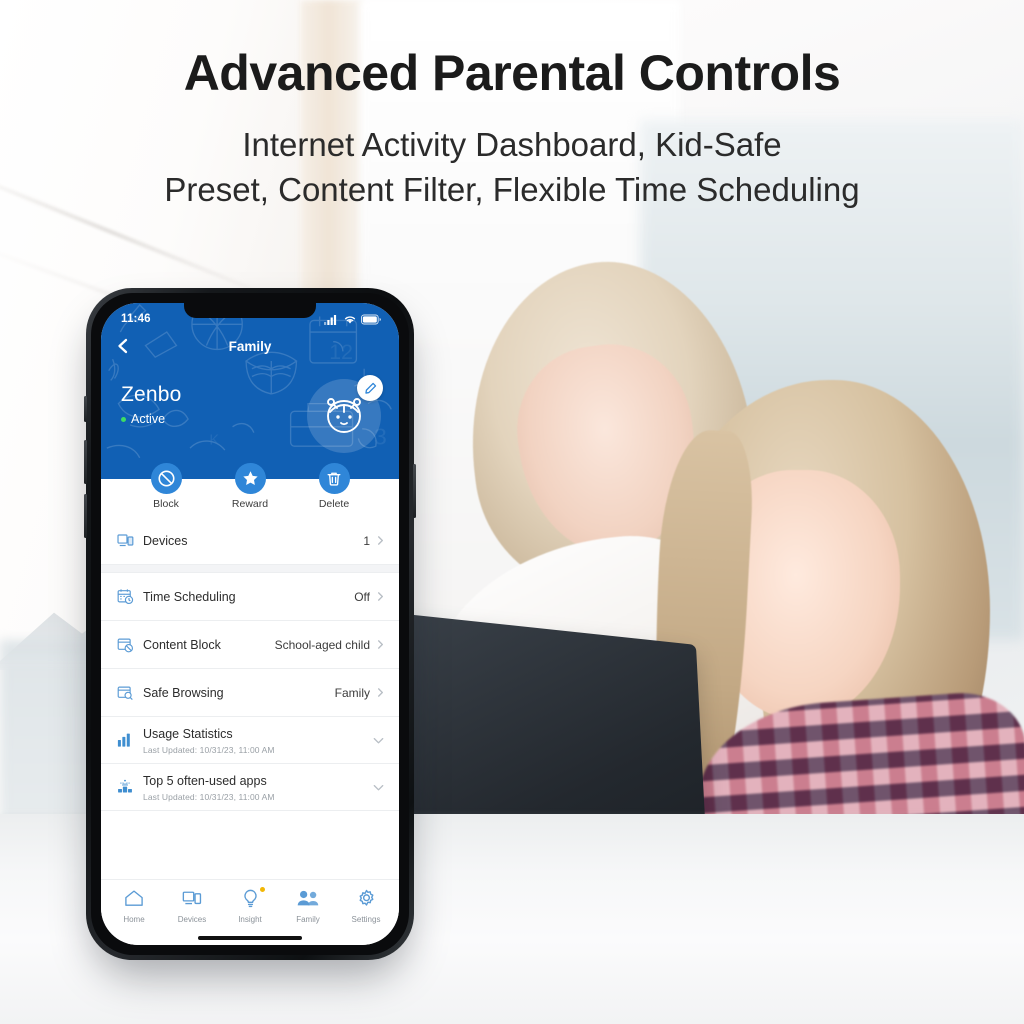 Image resolution: width=1024 pixels, height=1024 pixels. I want to click on edit-avatar-button, so click(370, 388).